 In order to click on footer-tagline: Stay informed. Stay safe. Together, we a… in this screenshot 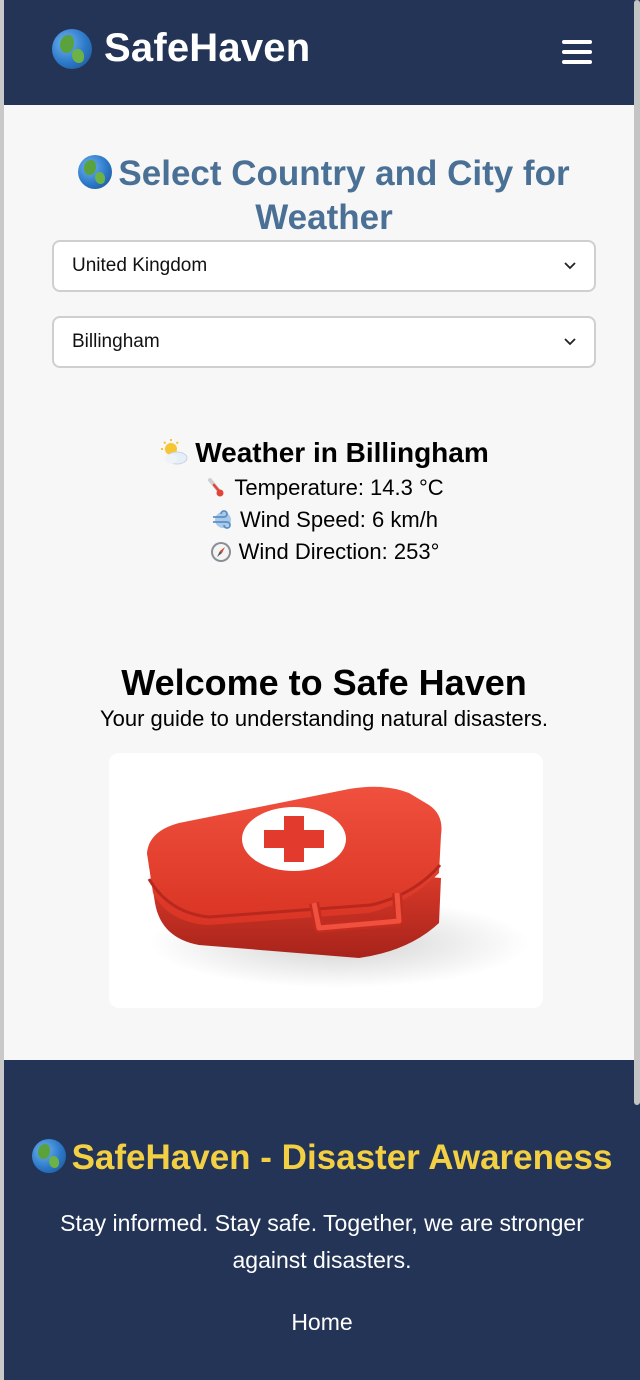, I will do `click(322, 1241)`.